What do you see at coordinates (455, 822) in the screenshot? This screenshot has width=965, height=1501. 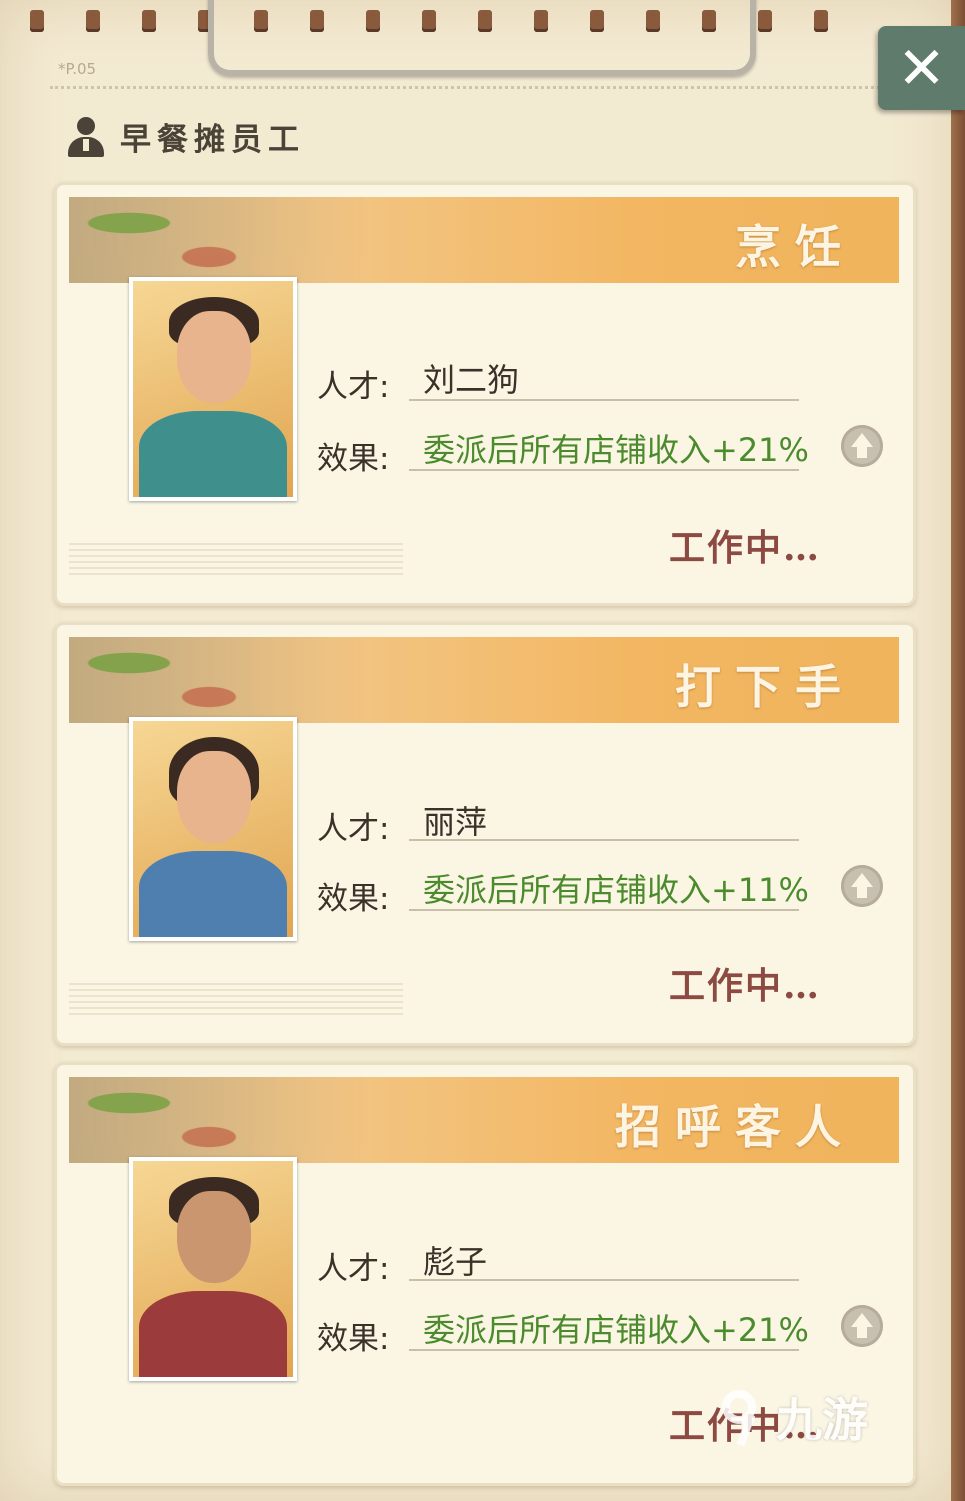 I see `employee-name: 丽萍` at bounding box center [455, 822].